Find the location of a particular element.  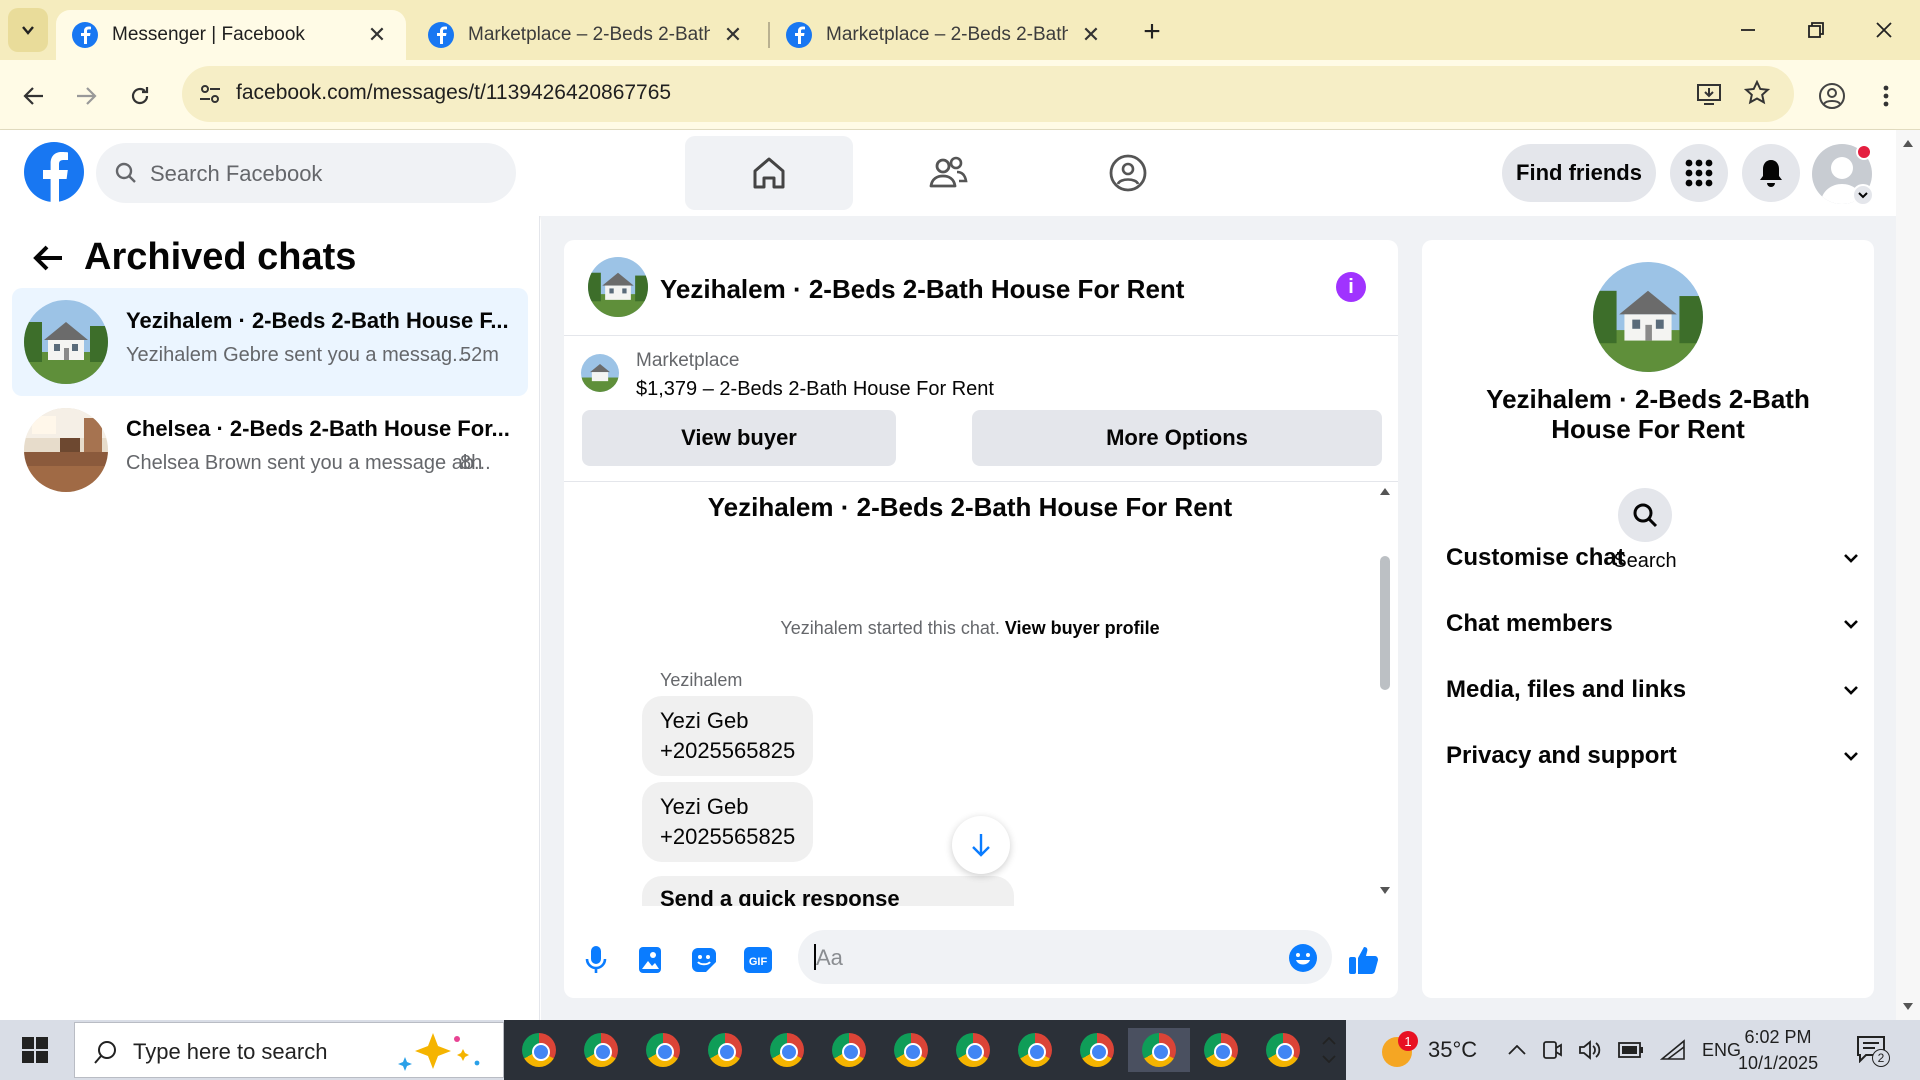

meet-now-icon is located at coordinates (1552, 1050).